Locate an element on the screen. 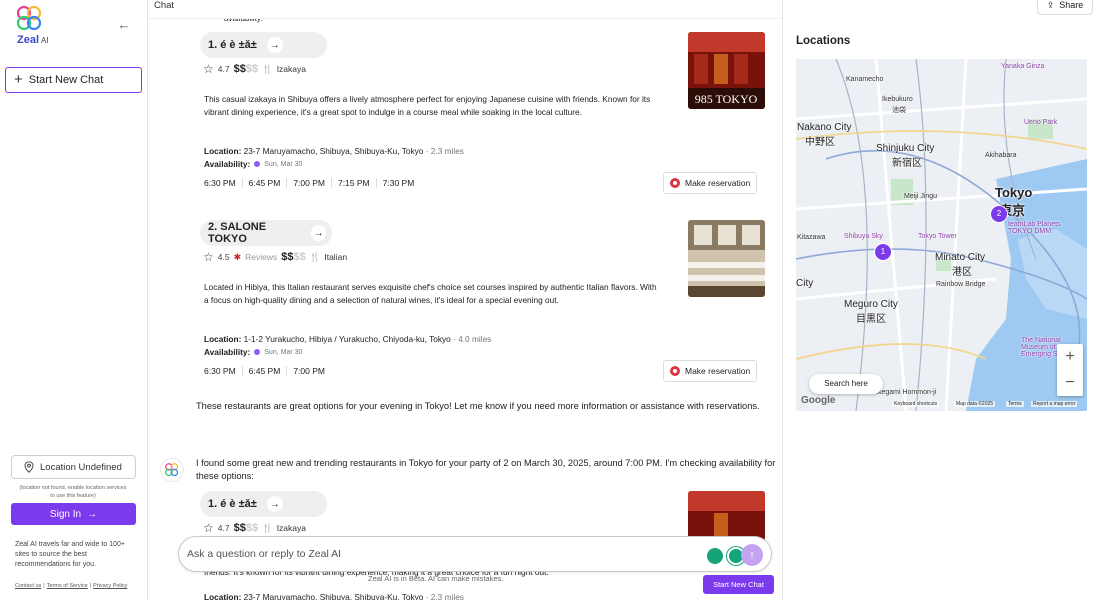 The image size is (1100, 600). sign-in-label: Sign In is located at coordinates (65, 514).